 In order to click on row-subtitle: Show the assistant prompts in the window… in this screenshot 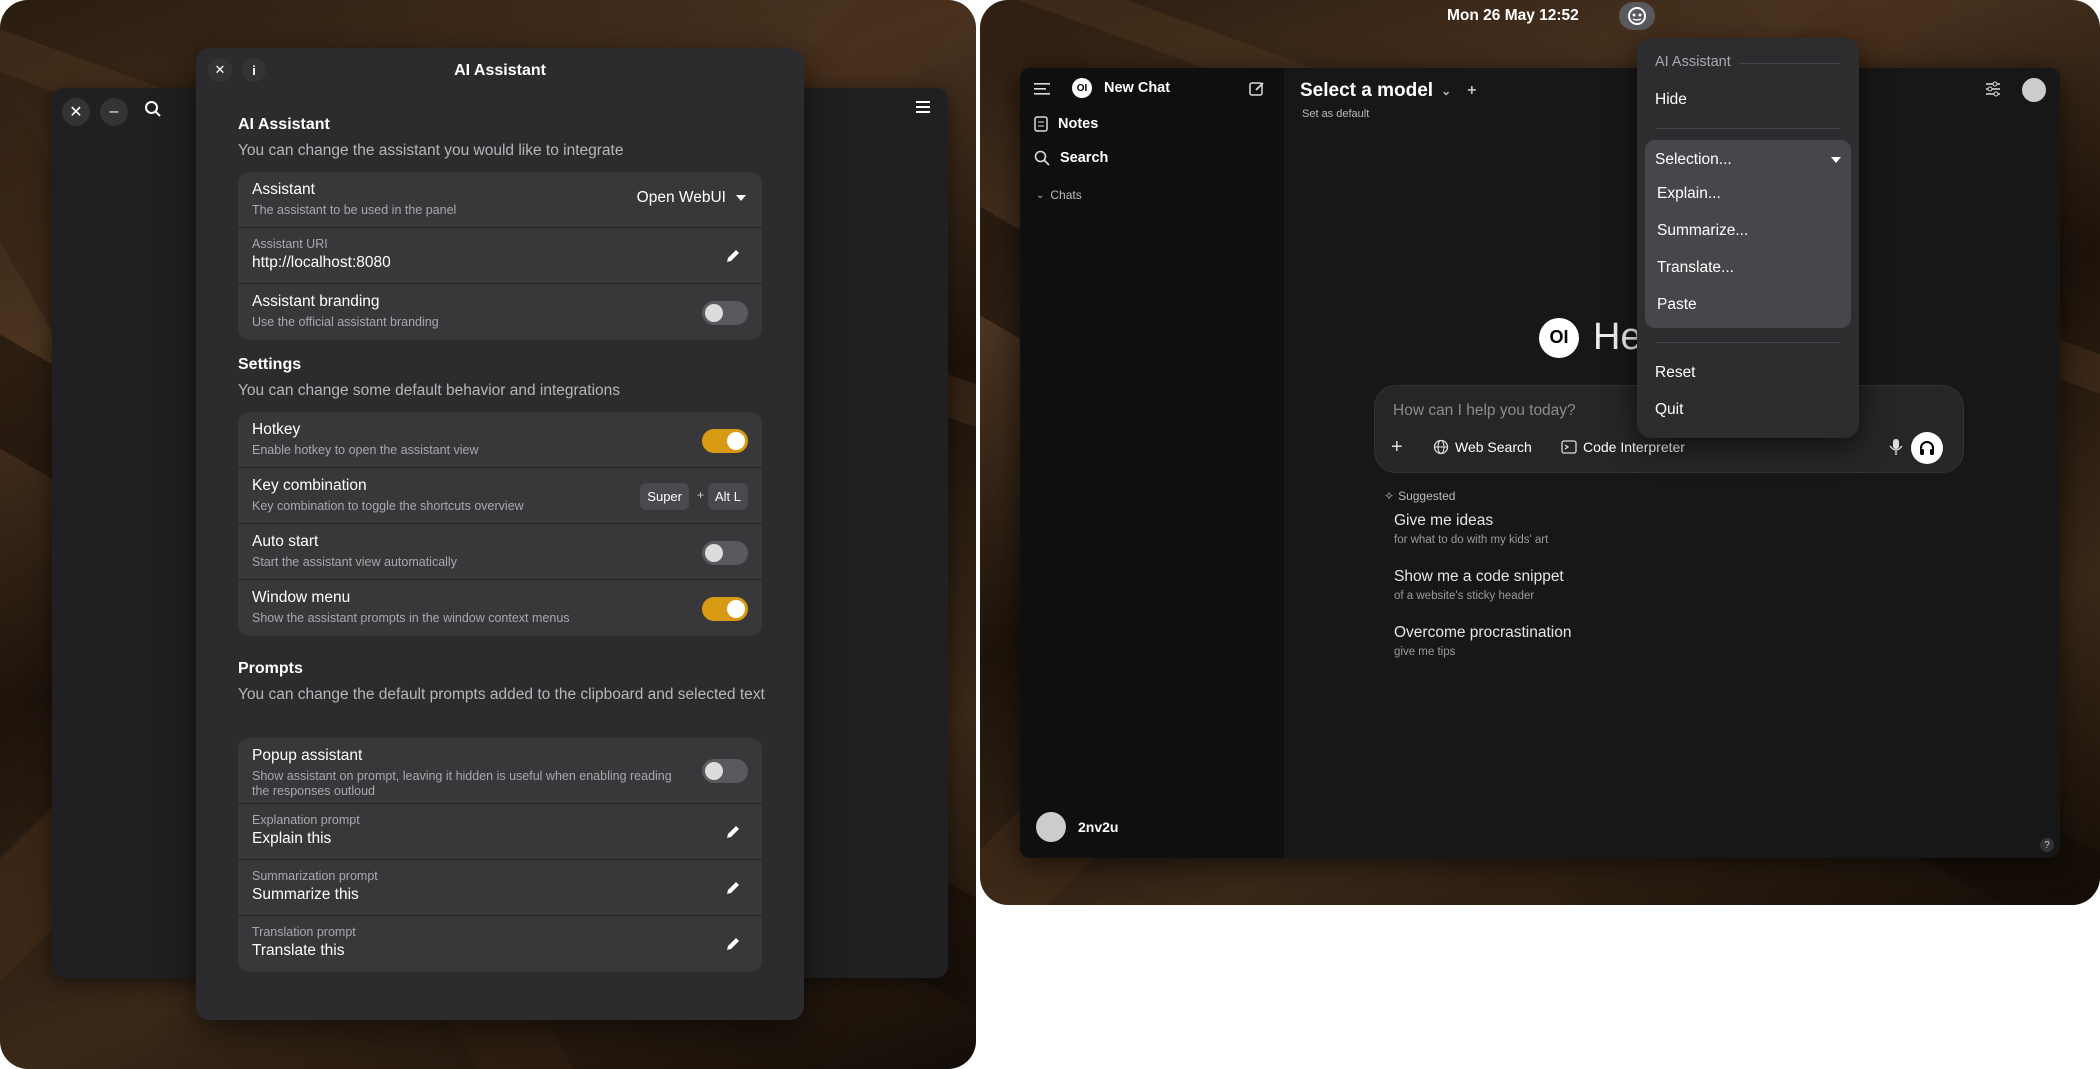, I will do `click(411, 618)`.